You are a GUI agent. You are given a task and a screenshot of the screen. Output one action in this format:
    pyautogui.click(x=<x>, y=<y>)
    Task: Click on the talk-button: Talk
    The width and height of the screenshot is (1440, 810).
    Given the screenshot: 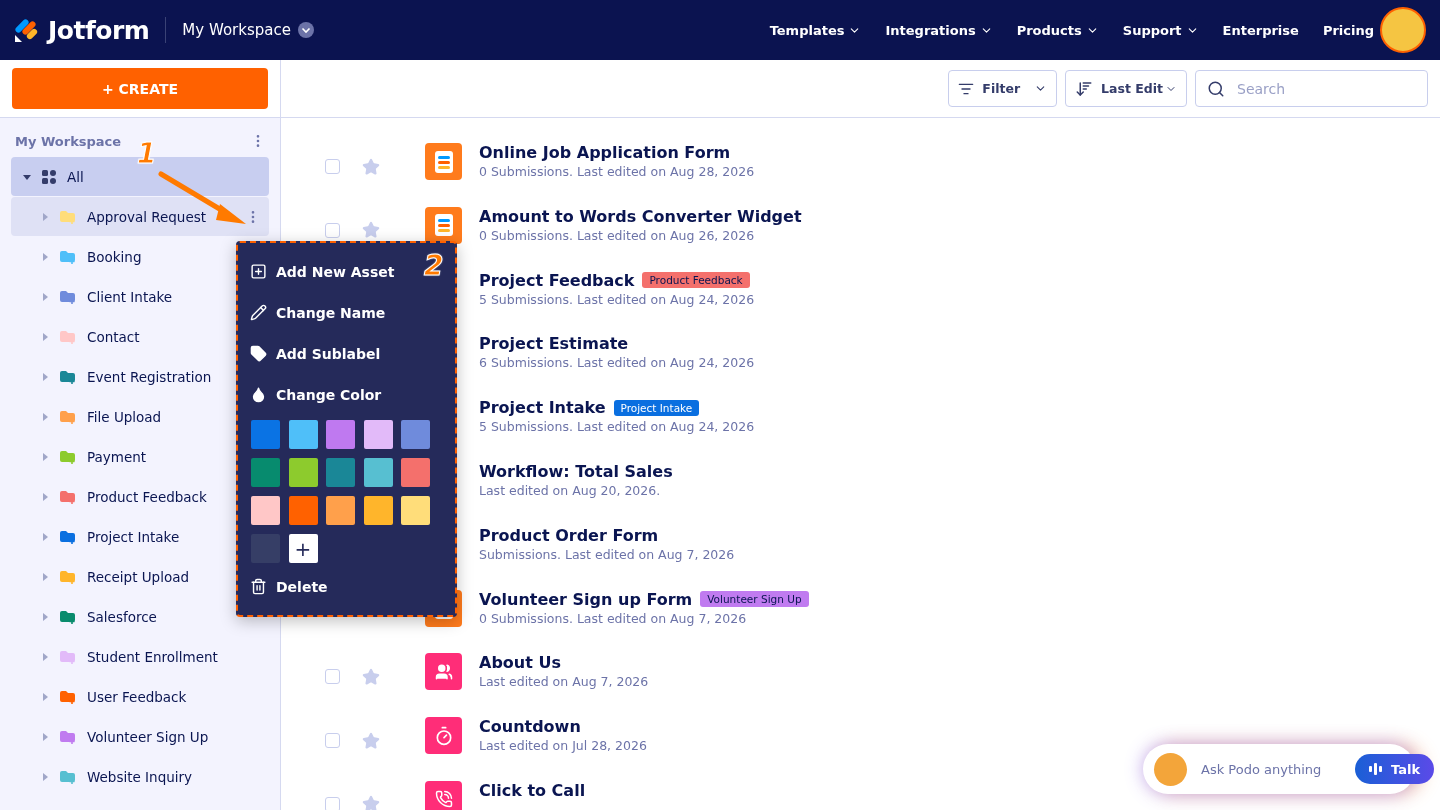 What is the action you would take?
    pyautogui.click(x=1395, y=769)
    